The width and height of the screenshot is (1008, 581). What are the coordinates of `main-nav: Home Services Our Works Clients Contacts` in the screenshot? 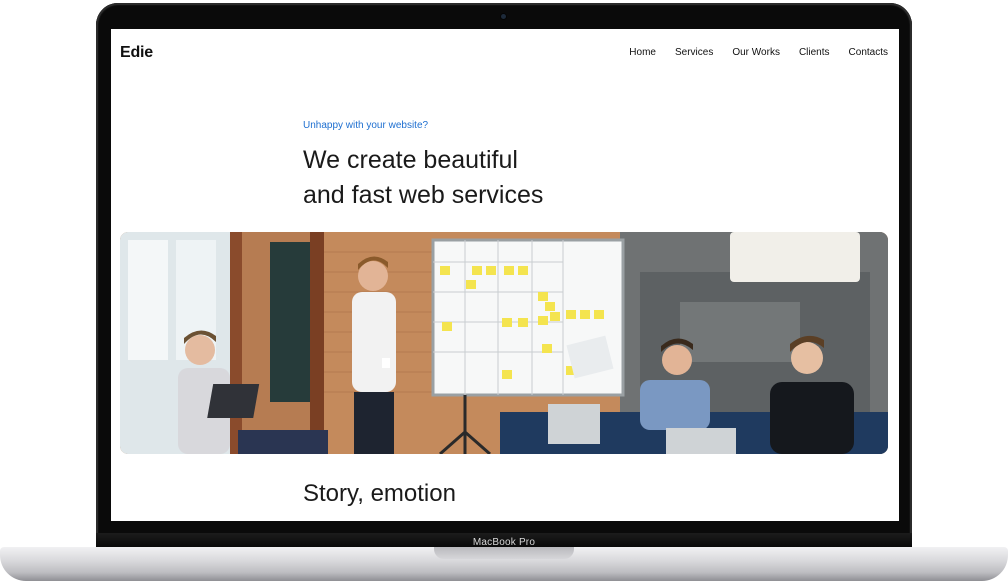 It's located at (758, 52).